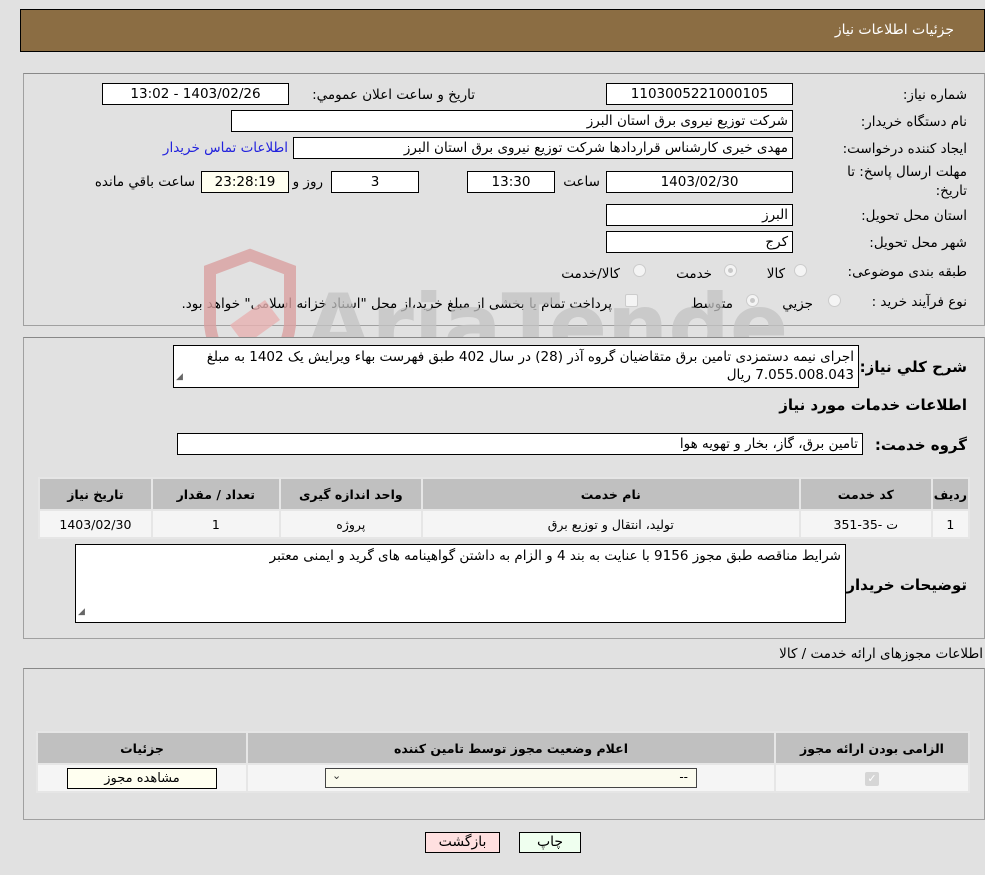 The height and width of the screenshot is (875, 985). What do you see at coordinates (865, 494) in the screenshot?
I see `col-service-code: کد خدمت` at bounding box center [865, 494].